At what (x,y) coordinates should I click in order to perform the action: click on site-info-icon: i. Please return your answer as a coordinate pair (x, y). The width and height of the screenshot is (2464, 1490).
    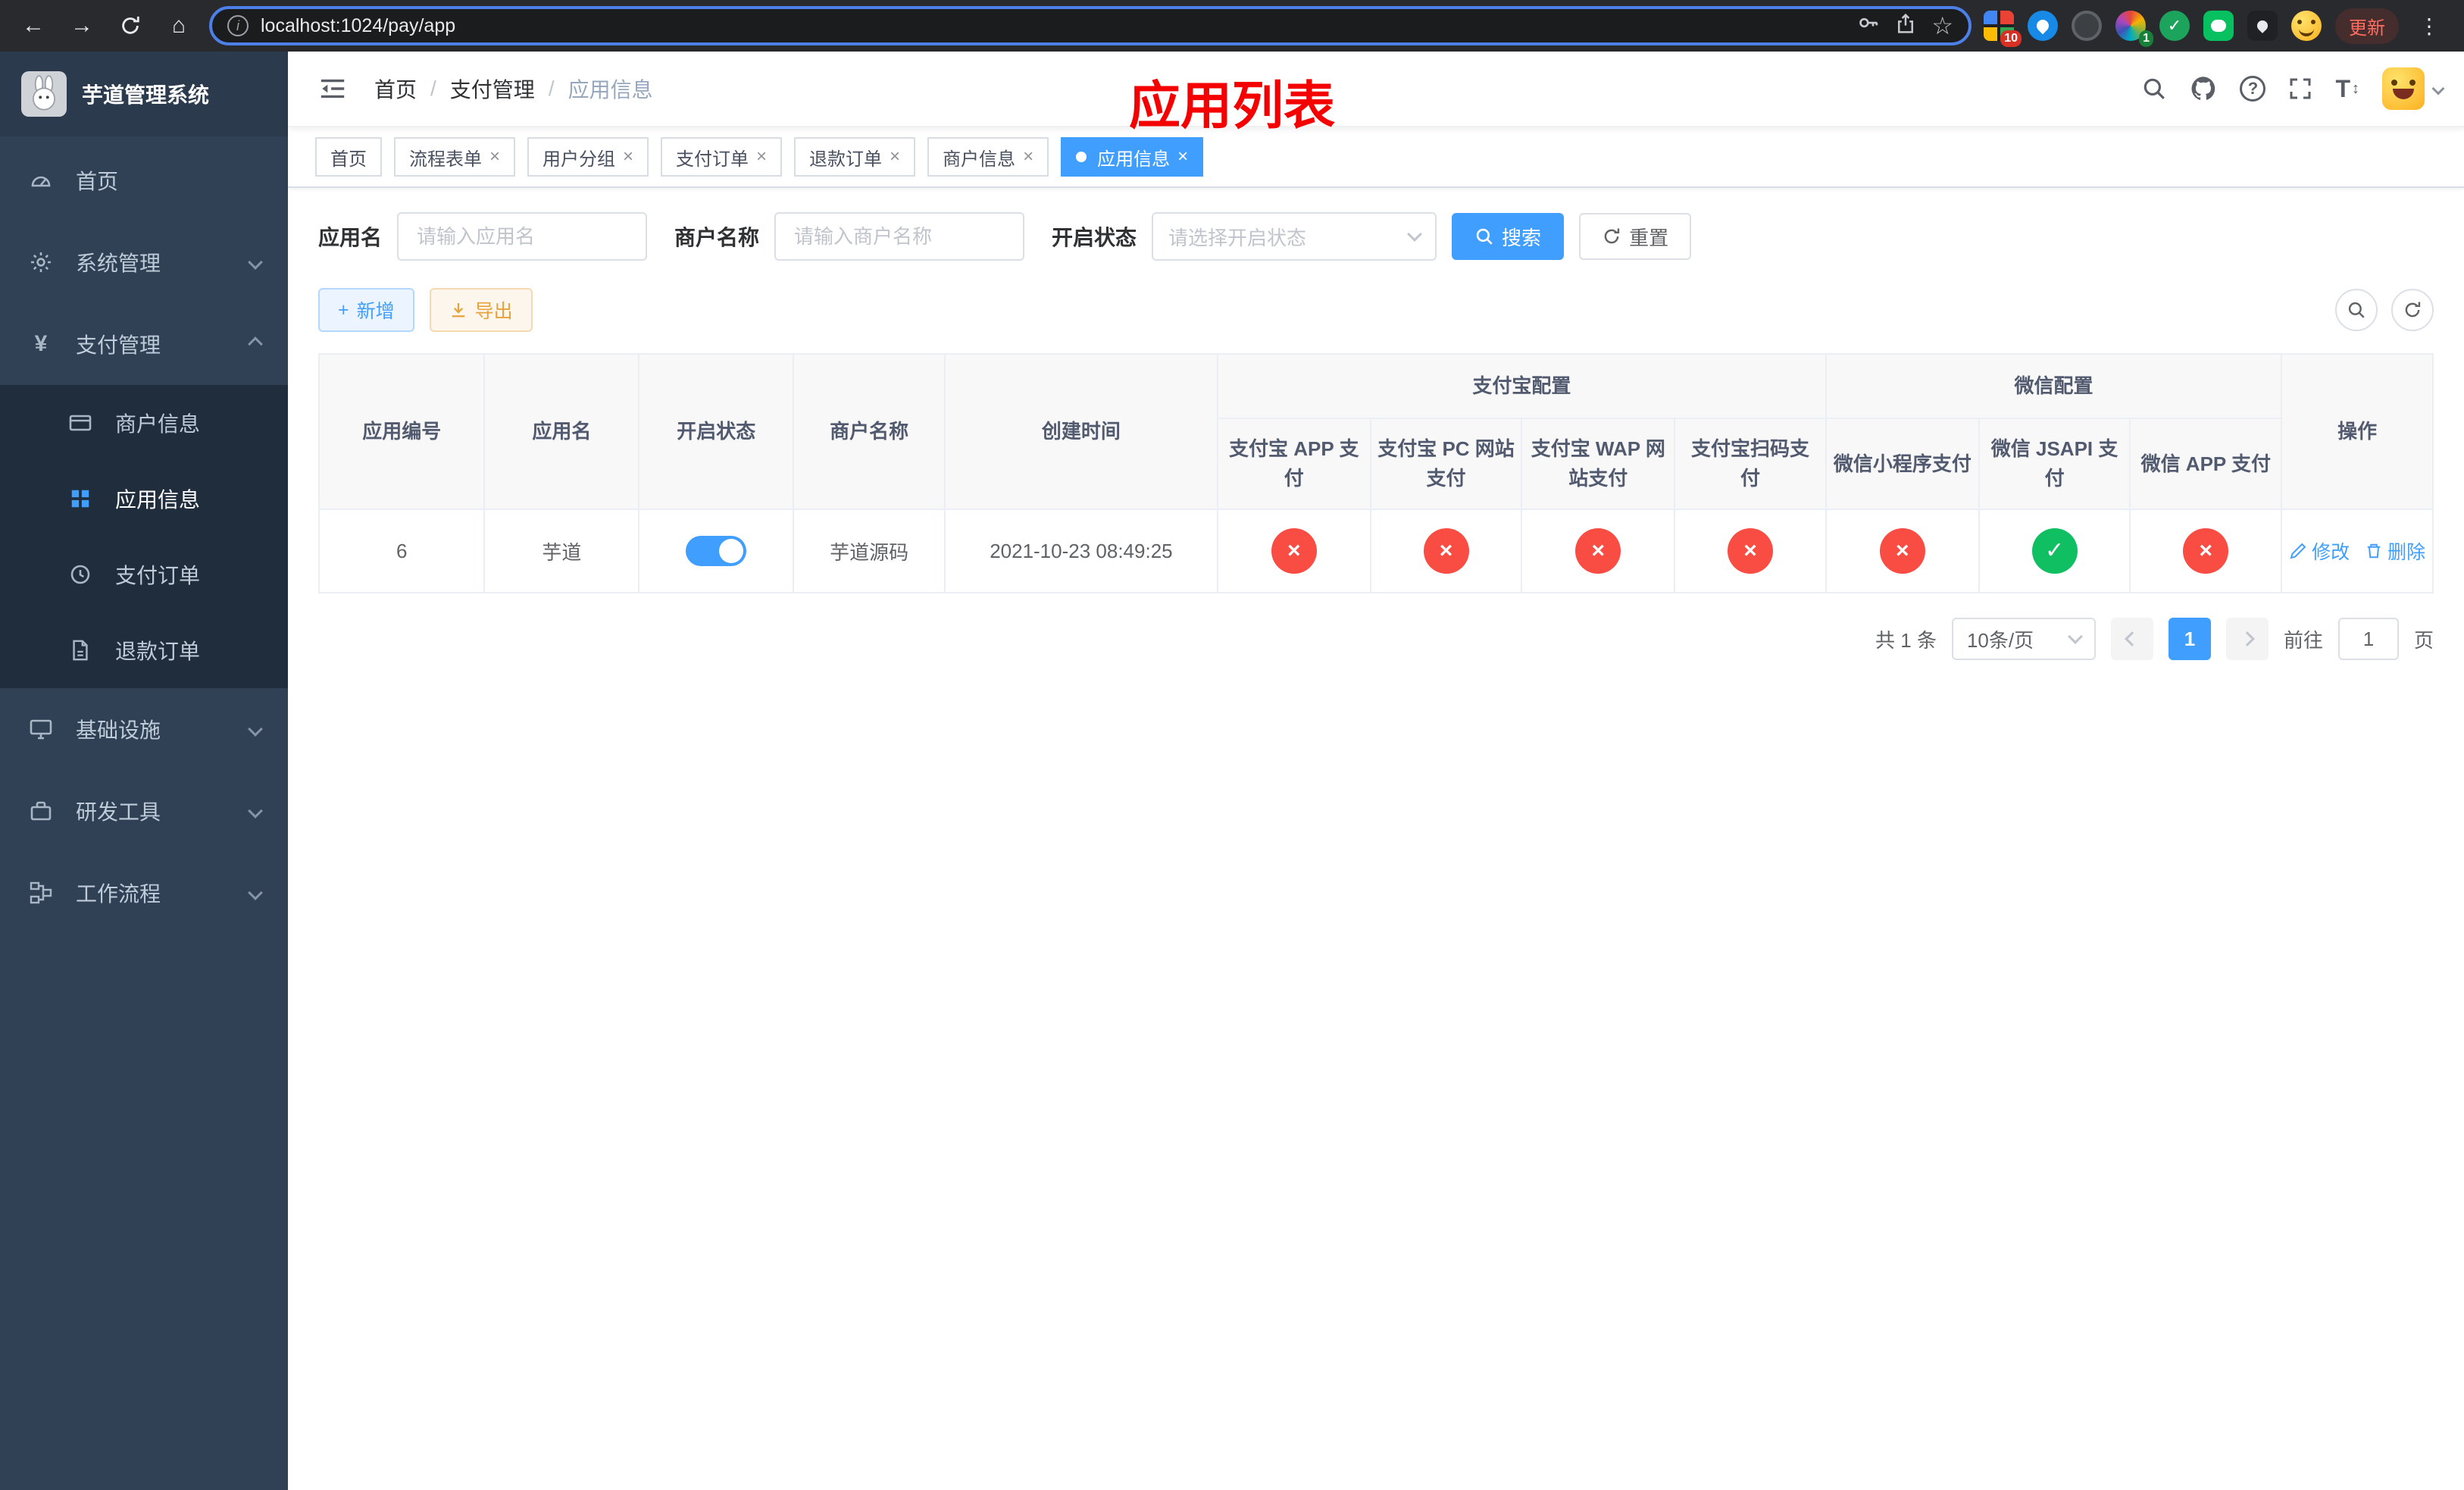
    Looking at the image, I should click on (238, 26).